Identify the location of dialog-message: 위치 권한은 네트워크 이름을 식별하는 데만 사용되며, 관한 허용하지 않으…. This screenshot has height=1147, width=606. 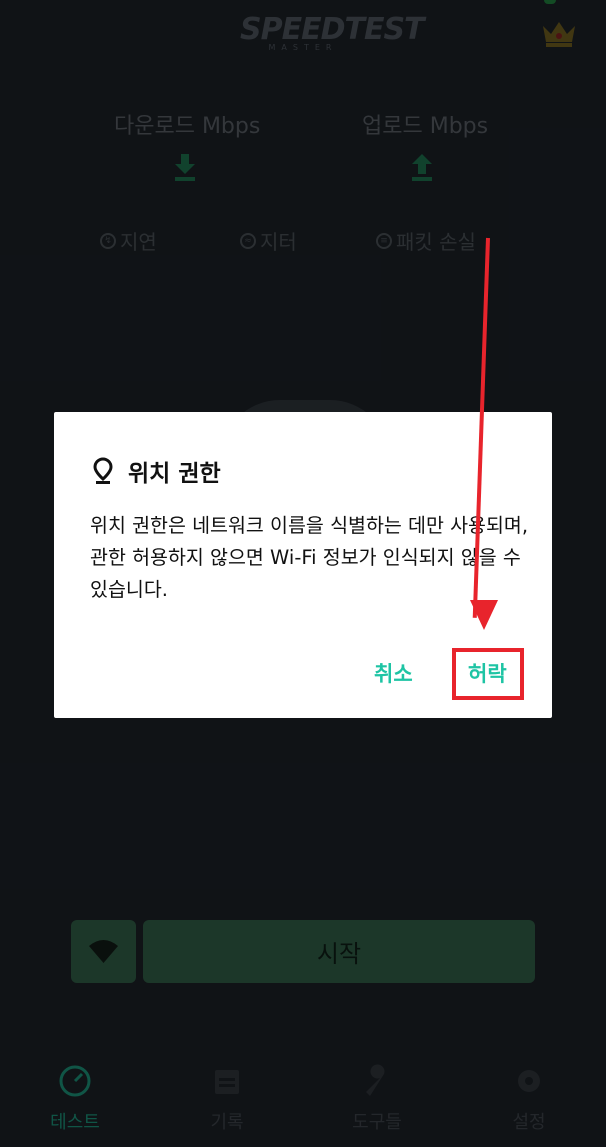
(309, 557).